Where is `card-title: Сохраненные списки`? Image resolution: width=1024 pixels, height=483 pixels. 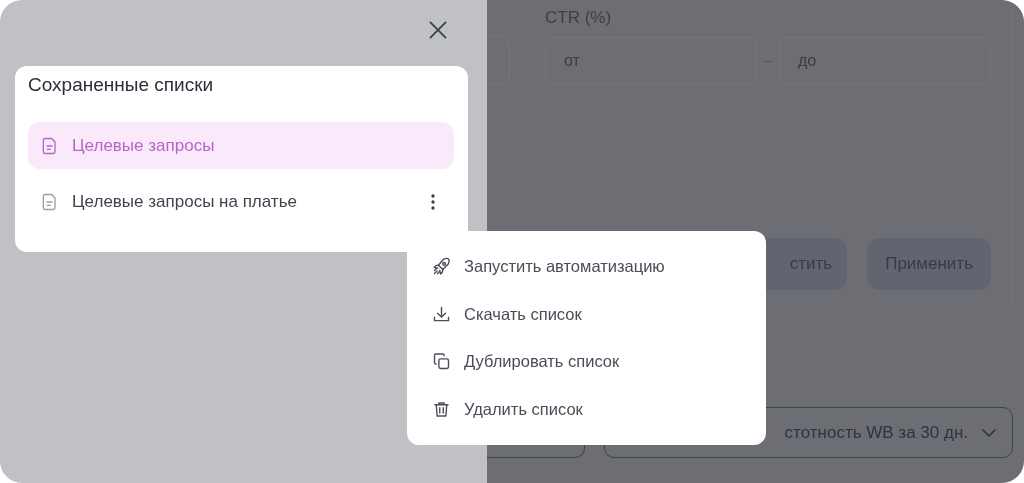
card-title: Сохраненные списки is located at coordinates (121, 85).